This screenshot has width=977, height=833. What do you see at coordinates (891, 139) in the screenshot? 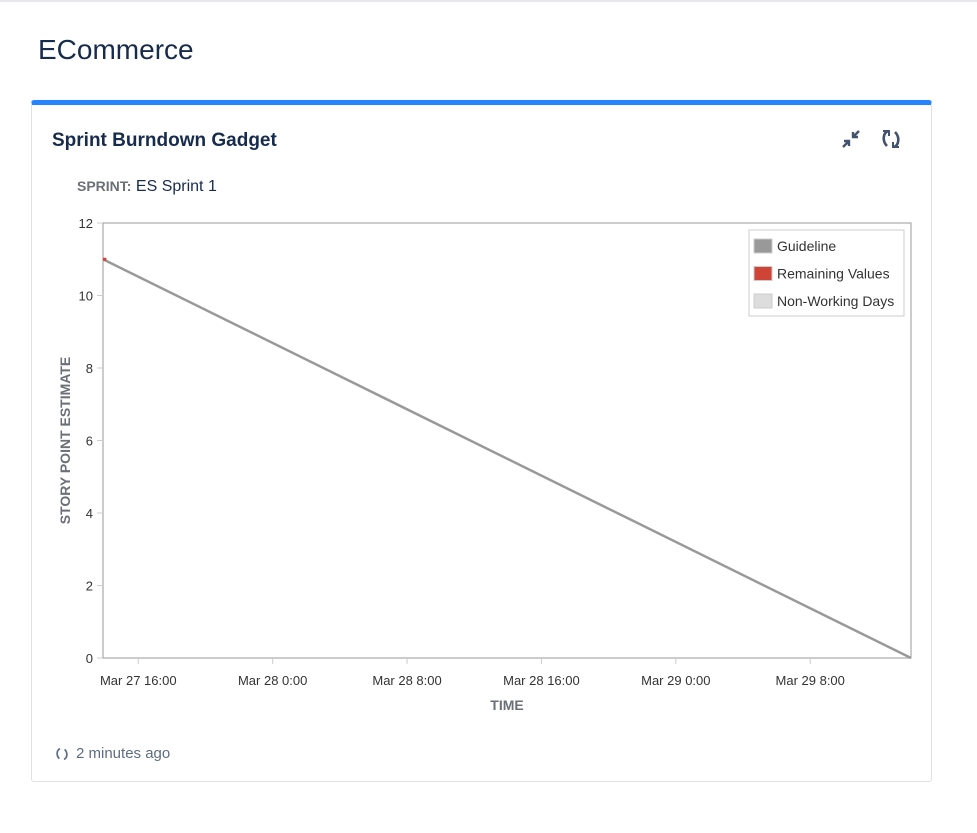
I see `refresh-icon` at bounding box center [891, 139].